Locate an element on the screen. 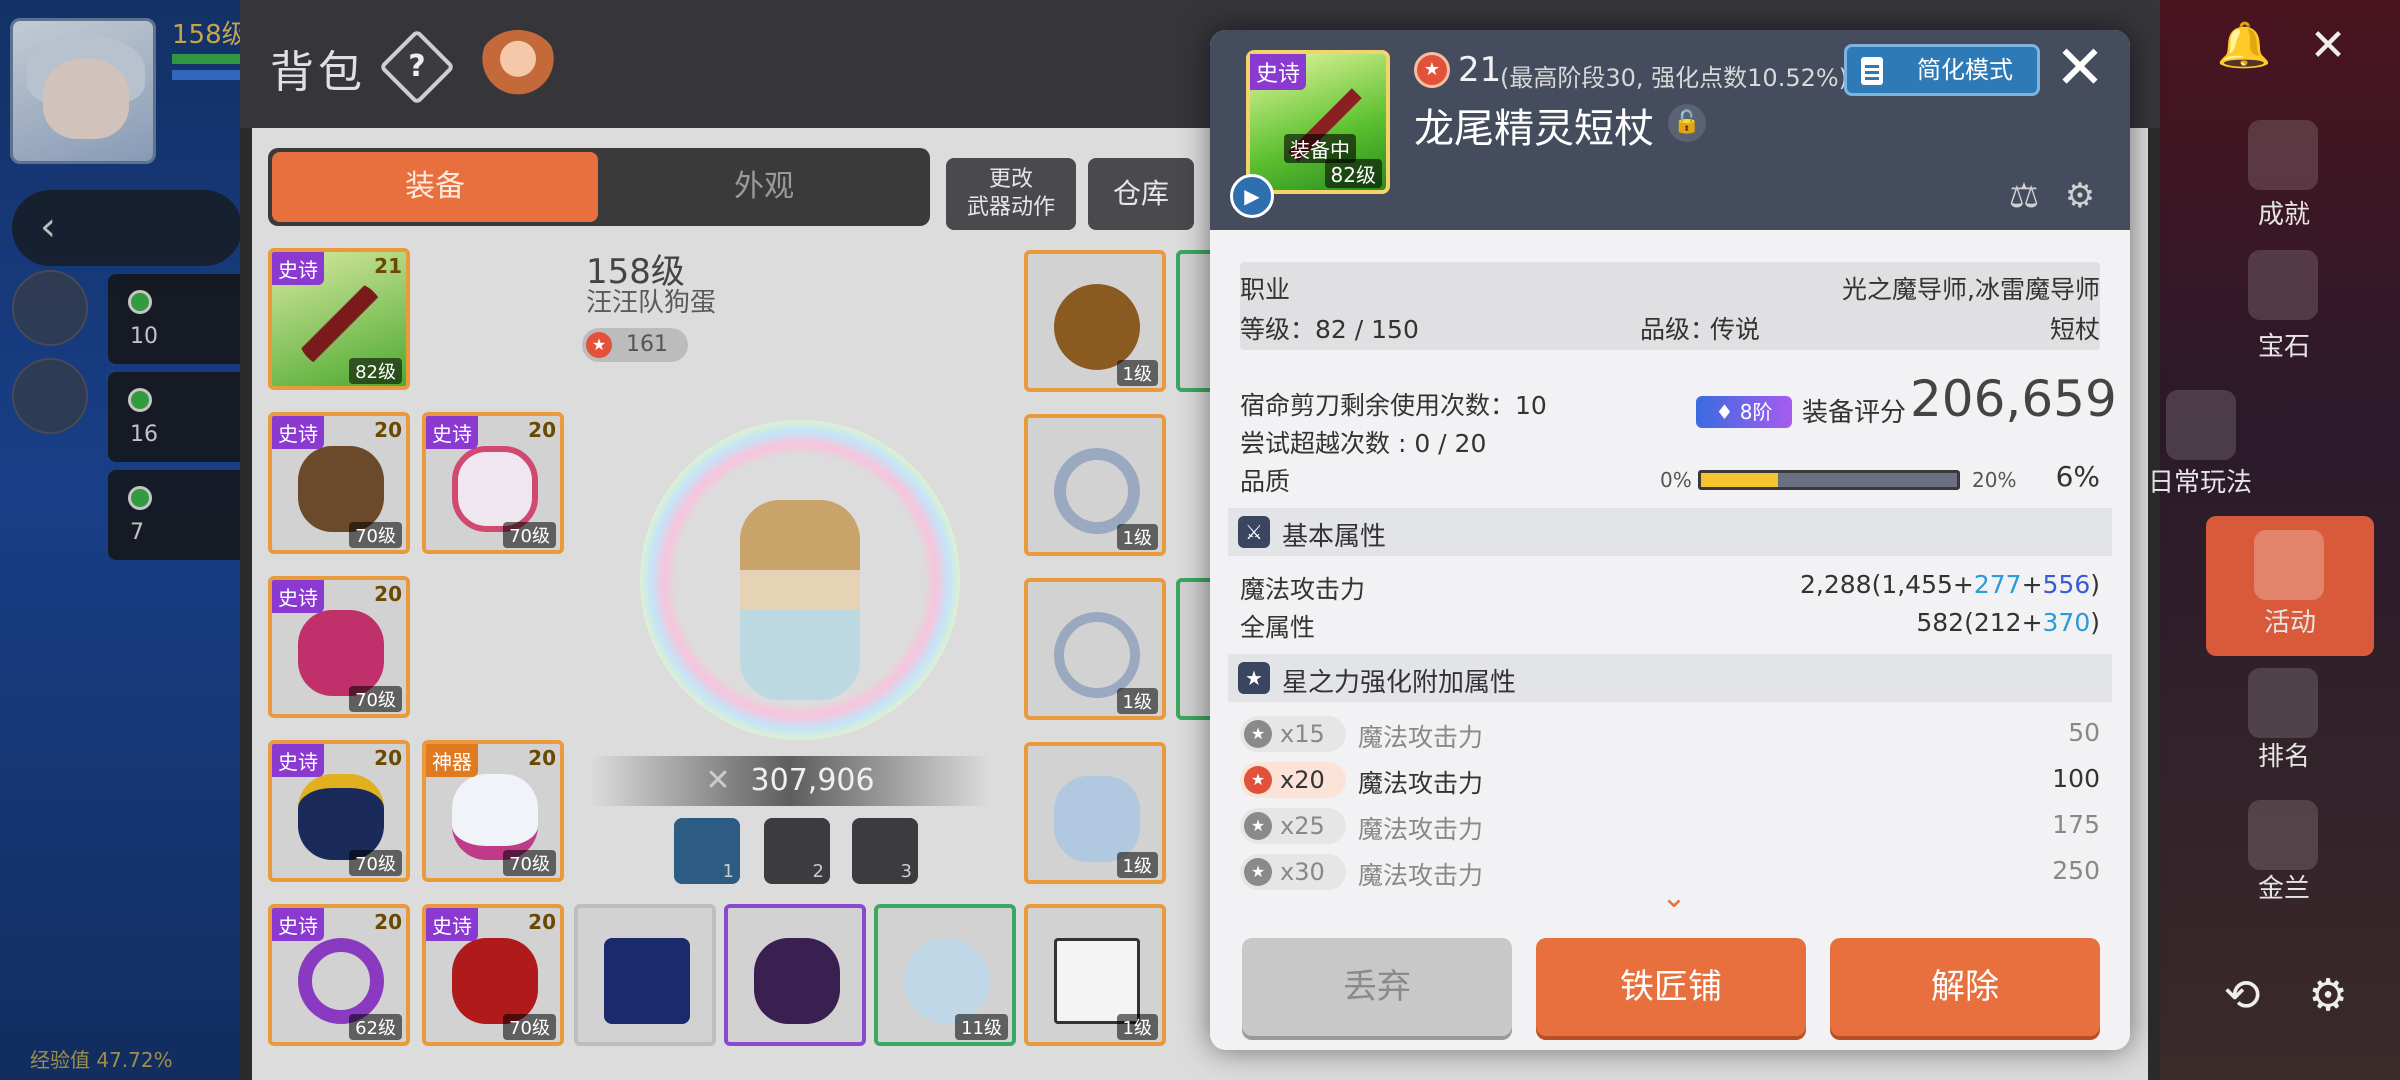  equip-slot-glove: 史诗2070级 is located at coordinates (493, 483).